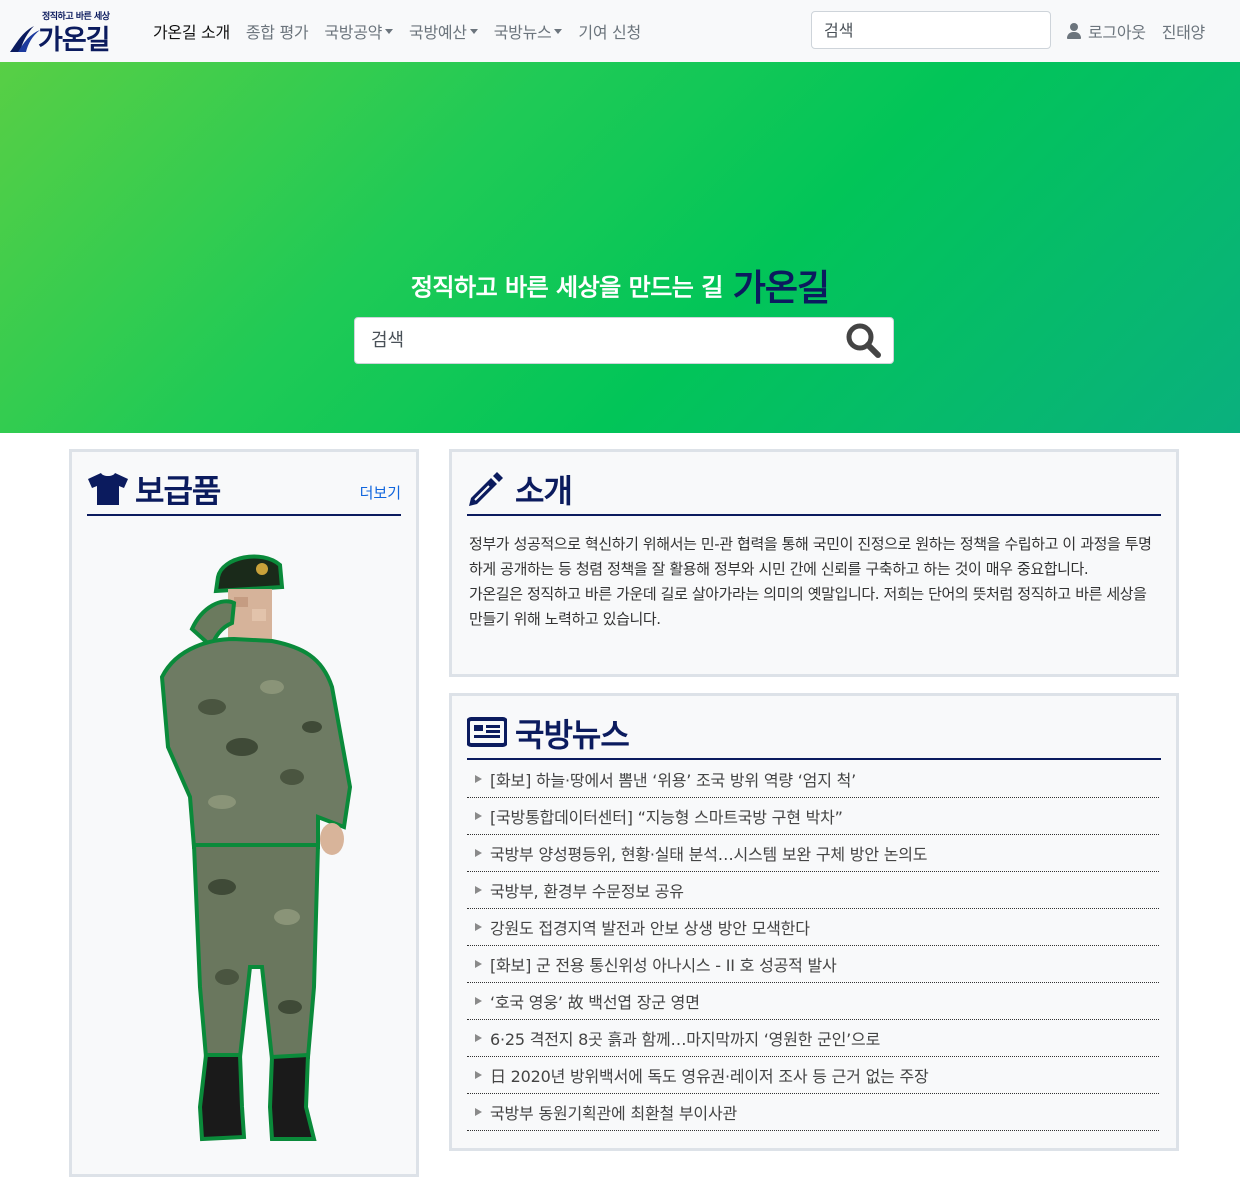 Image resolution: width=1240 pixels, height=1187 pixels. Describe the element at coordinates (931, 30) in the screenshot. I see `navbar-search-input` at that location.